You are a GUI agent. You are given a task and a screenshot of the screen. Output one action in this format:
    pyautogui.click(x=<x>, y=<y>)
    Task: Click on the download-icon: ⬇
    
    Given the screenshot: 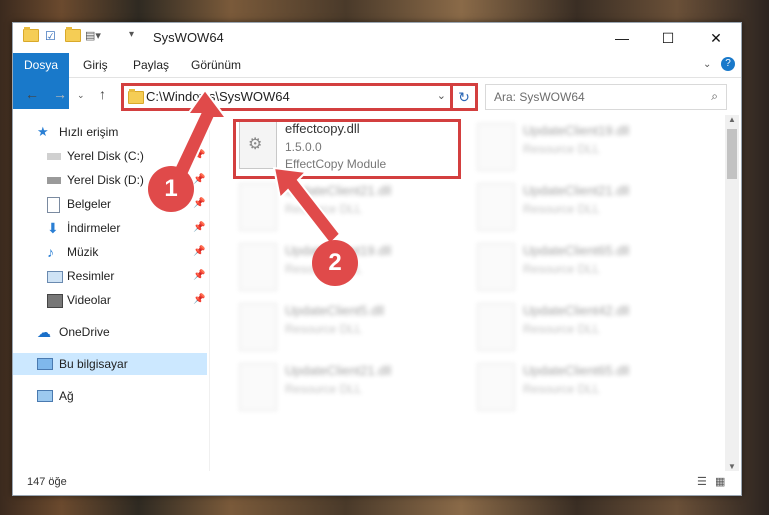 What is the action you would take?
    pyautogui.click(x=53, y=228)
    